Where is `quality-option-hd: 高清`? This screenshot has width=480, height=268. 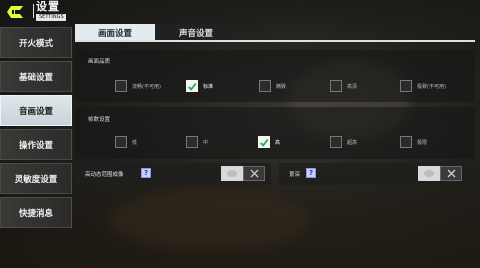
quality-option-hd: 高清 is located at coordinates (343, 86).